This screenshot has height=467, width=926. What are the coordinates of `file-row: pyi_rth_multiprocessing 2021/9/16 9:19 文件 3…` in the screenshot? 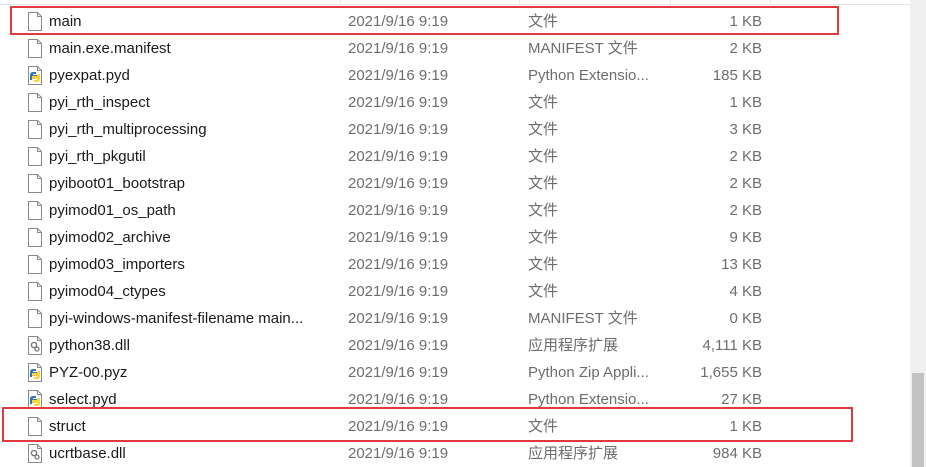 It's located at (455, 129).